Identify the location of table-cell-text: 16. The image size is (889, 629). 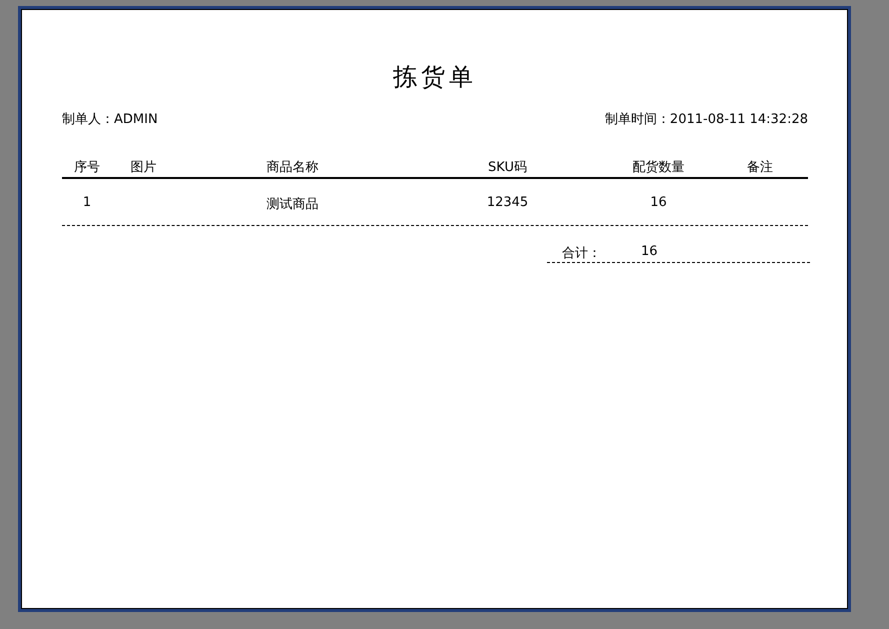
(658, 203).